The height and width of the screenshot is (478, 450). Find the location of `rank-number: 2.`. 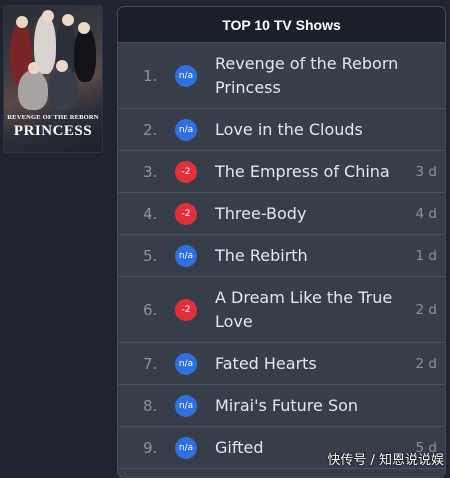

rank-number: 2. is located at coordinates (150, 129).